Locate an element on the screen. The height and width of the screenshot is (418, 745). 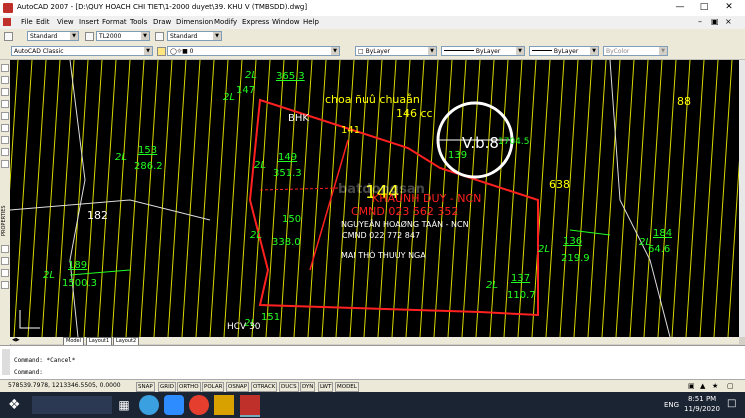
otrack-toggle: OTRACK is located at coordinates (264, 387).